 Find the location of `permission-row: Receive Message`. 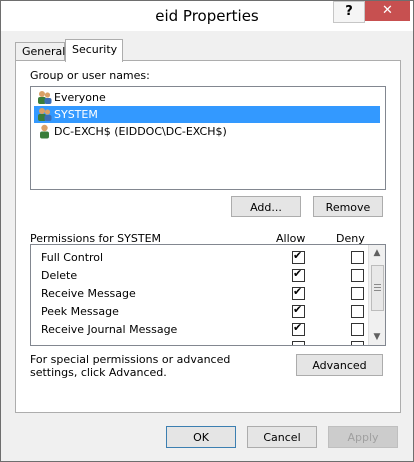

permission-row: Receive Message is located at coordinates (199, 294).